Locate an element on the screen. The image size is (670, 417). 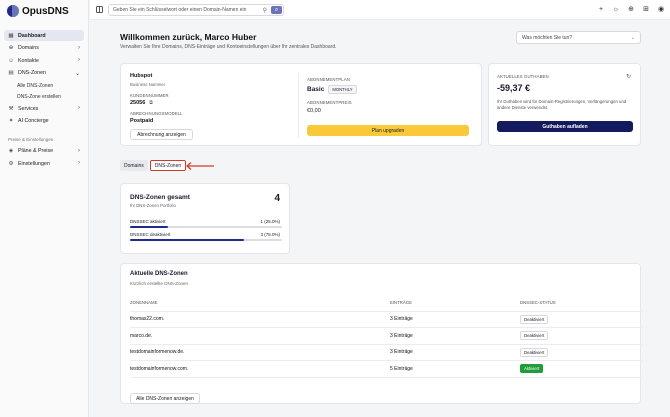
sidebar-item-label: Einstellungen is located at coordinates (34, 163).